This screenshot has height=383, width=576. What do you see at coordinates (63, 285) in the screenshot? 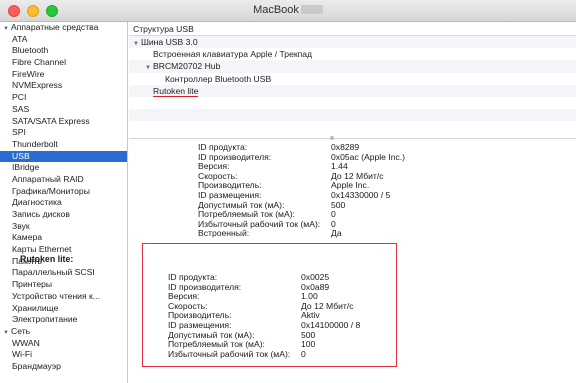
I see `sidebar-item: Принтеры` at bounding box center [63, 285].